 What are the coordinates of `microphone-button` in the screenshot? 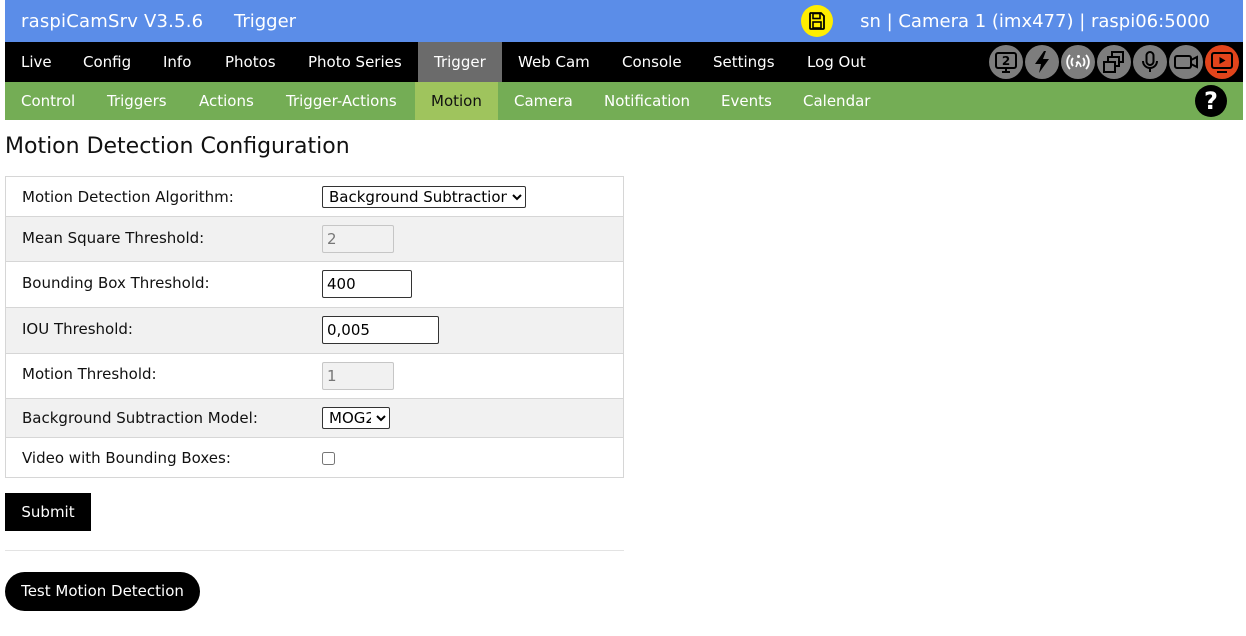 It's located at (1150, 62).